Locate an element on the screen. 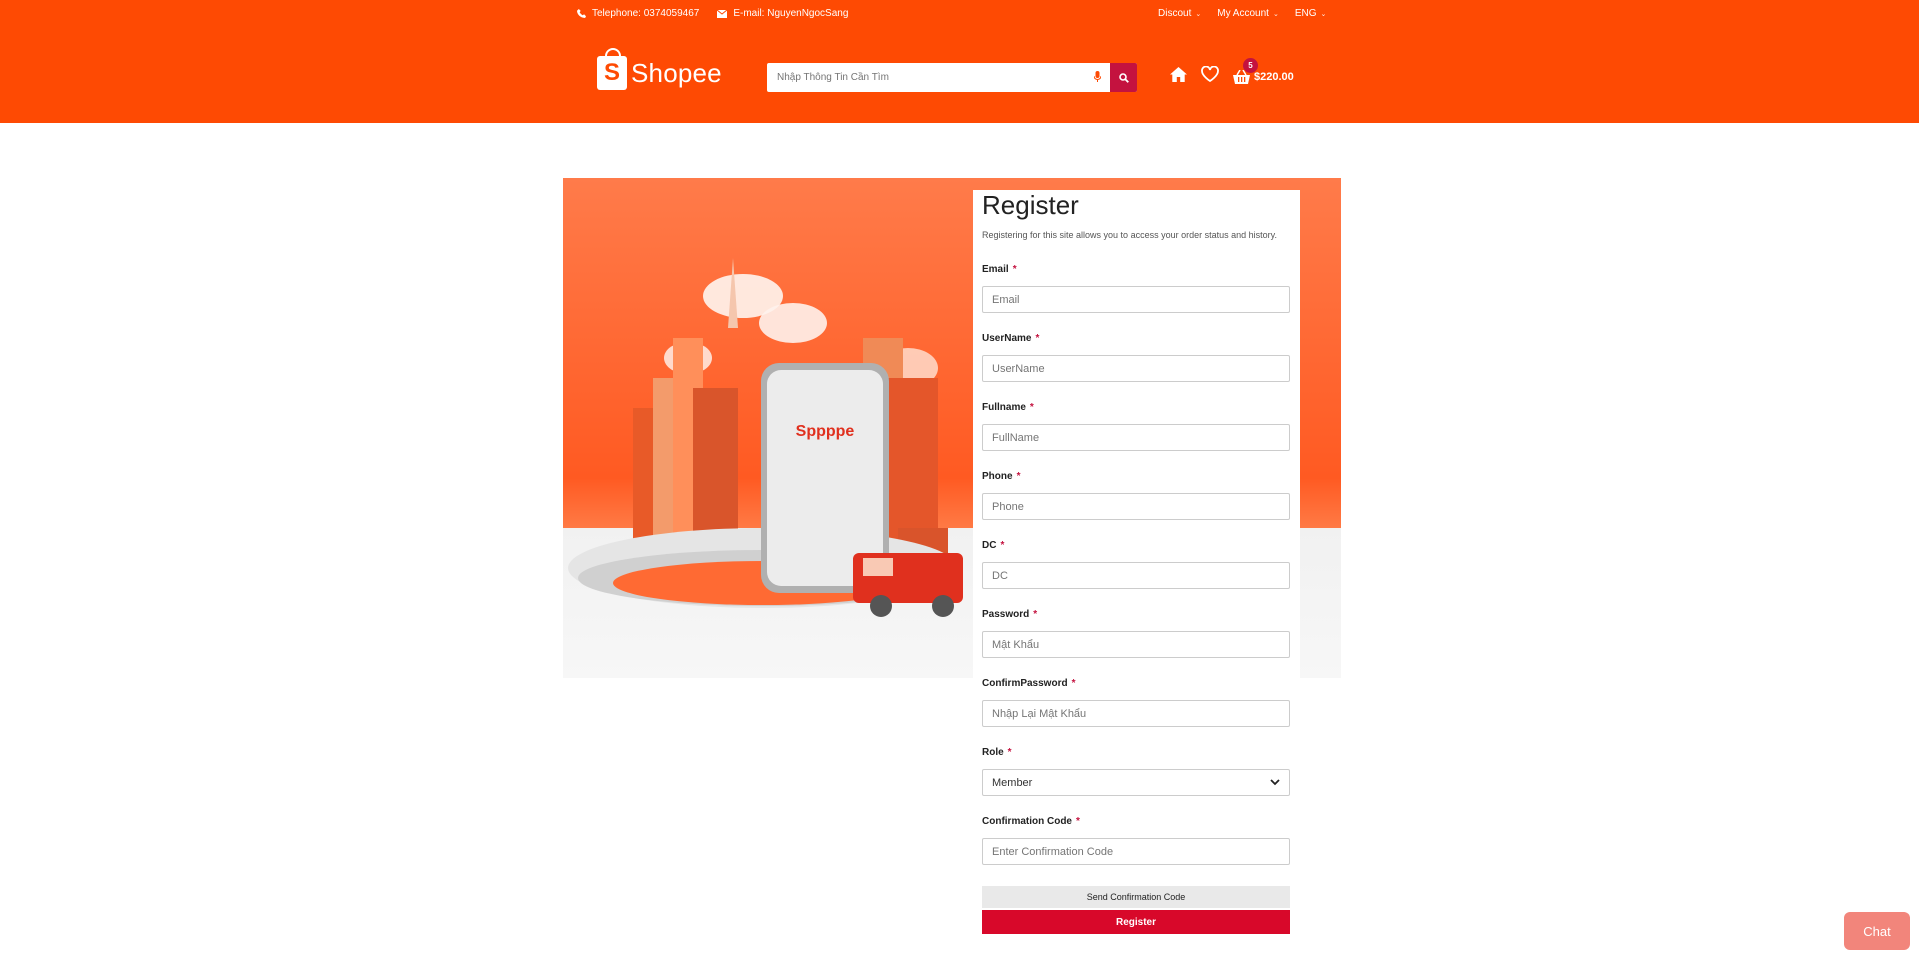  shopee-logo: S Shopee is located at coordinates (659, 69).